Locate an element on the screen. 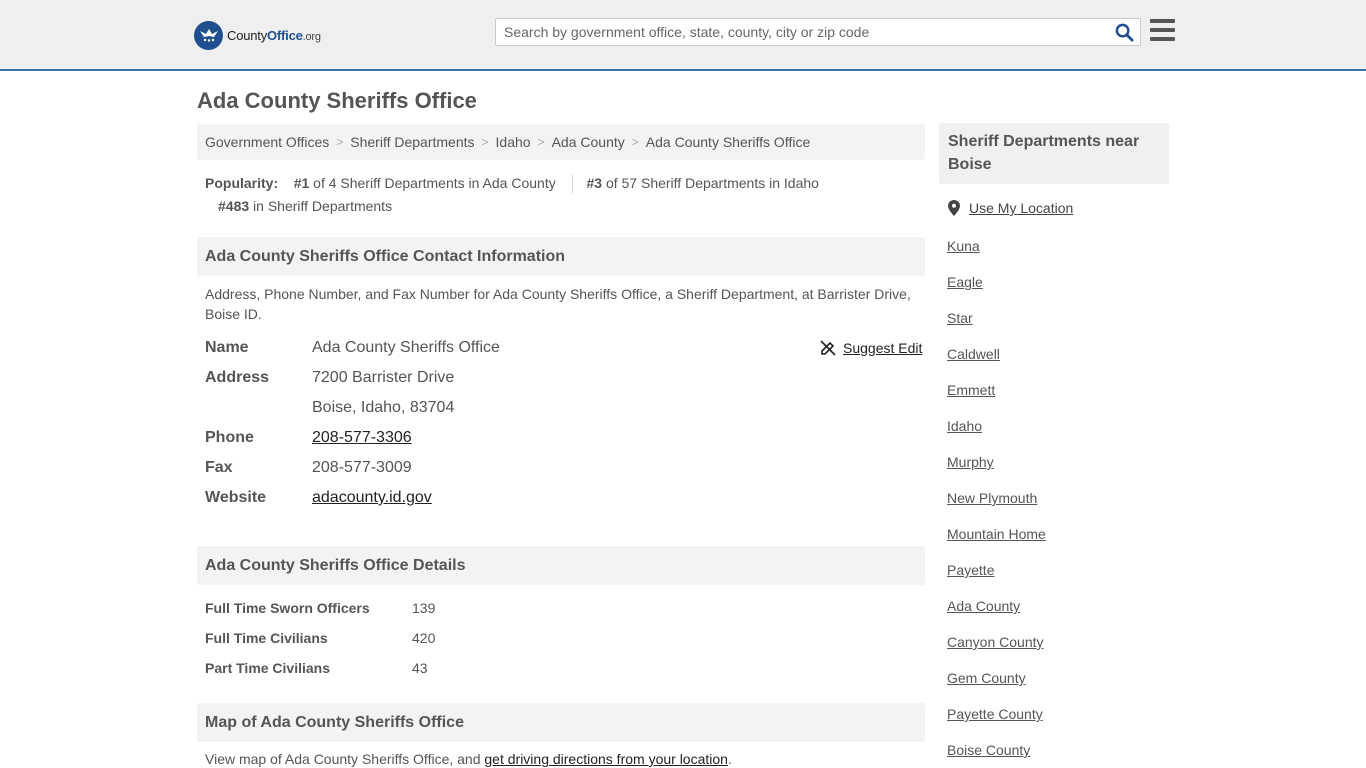 The image size is (1366, 768). suggest-edit-label: Suggest Edit is located at coordinates (883, 348).